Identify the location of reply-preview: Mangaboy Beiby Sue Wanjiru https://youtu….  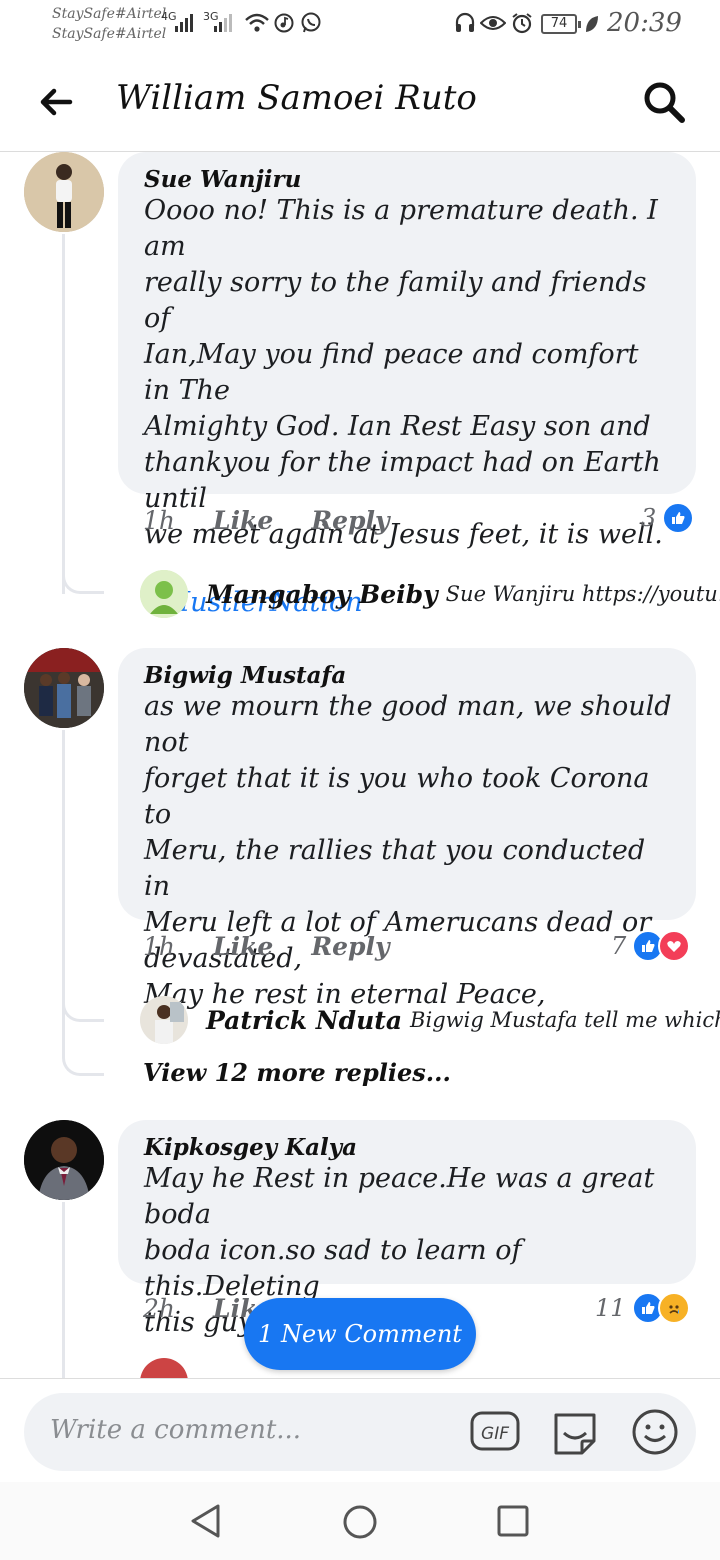
(430, 594).